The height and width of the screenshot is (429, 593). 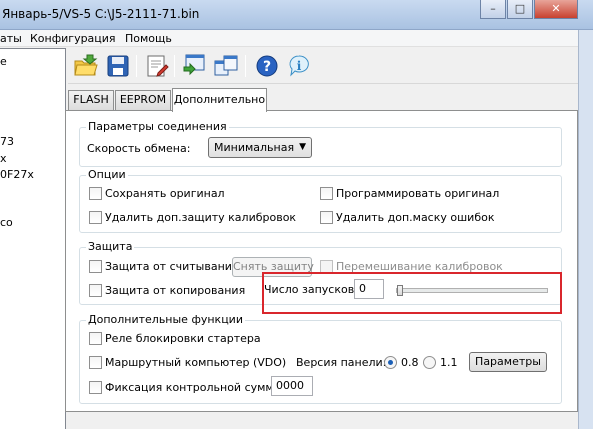 I want to click on file-list-panel: e 73 x 0F27x co, so click(x=33, y=238).